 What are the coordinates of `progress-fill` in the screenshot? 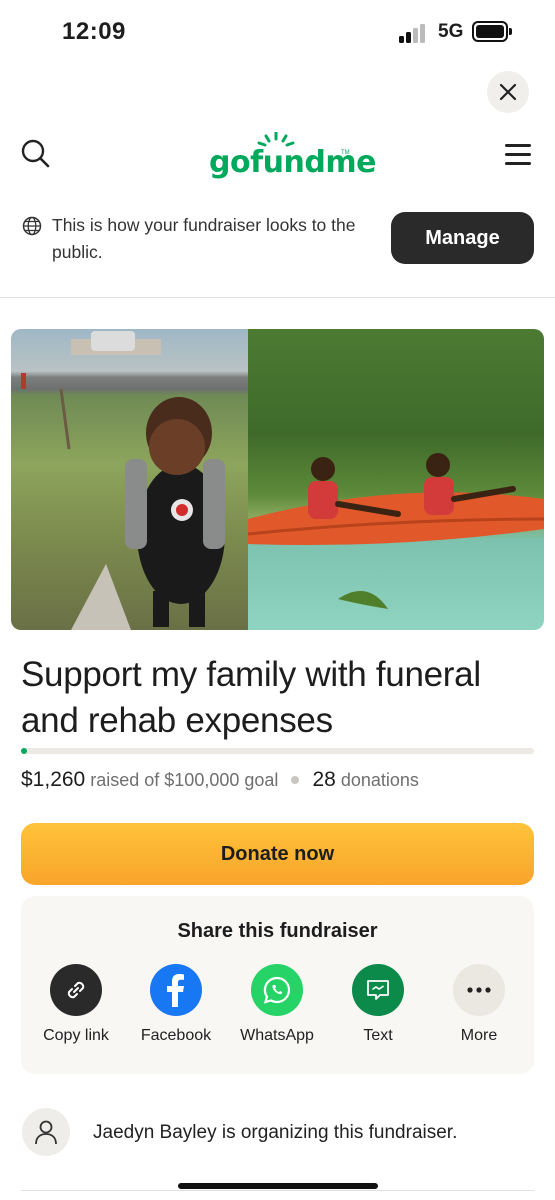 It's located at (24, 751).